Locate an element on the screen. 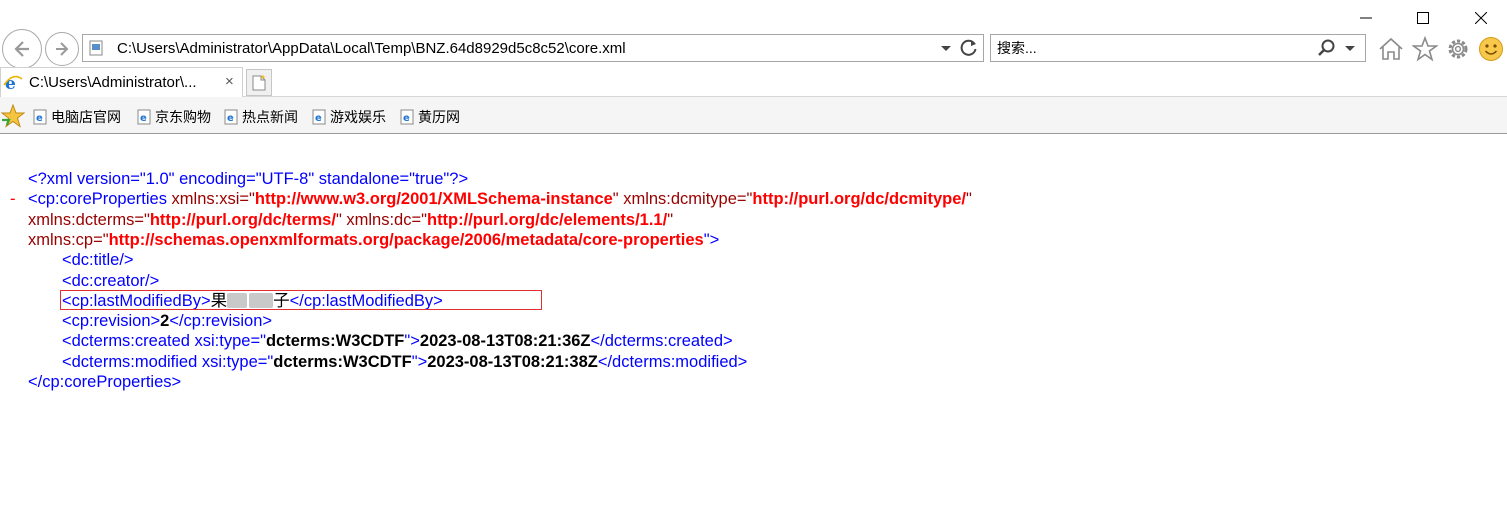 This screenshot has width=1507, height=508. favorite-item: e 京东购物 is located at coordinates (174, 117).